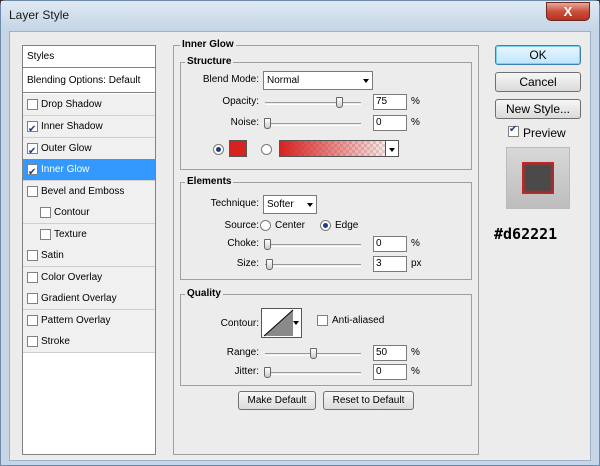 The height and width of the screenshot is (466, 600). I want to click on style-item-texture: Texture, so click(89, 235).